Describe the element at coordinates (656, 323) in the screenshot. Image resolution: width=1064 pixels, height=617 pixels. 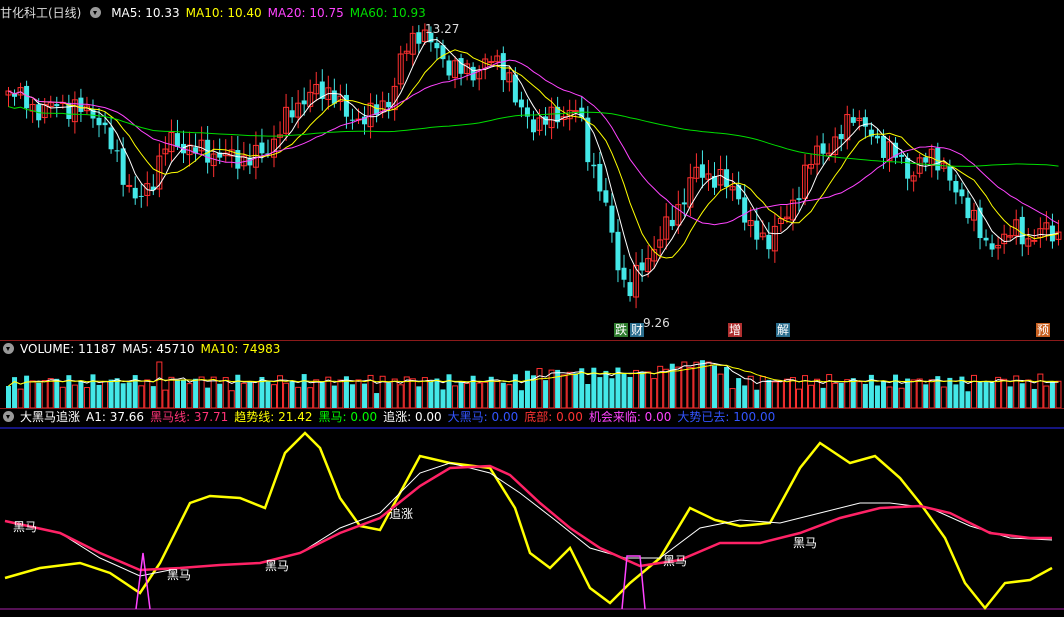
I see `low-price-label: 9.26` at that location.